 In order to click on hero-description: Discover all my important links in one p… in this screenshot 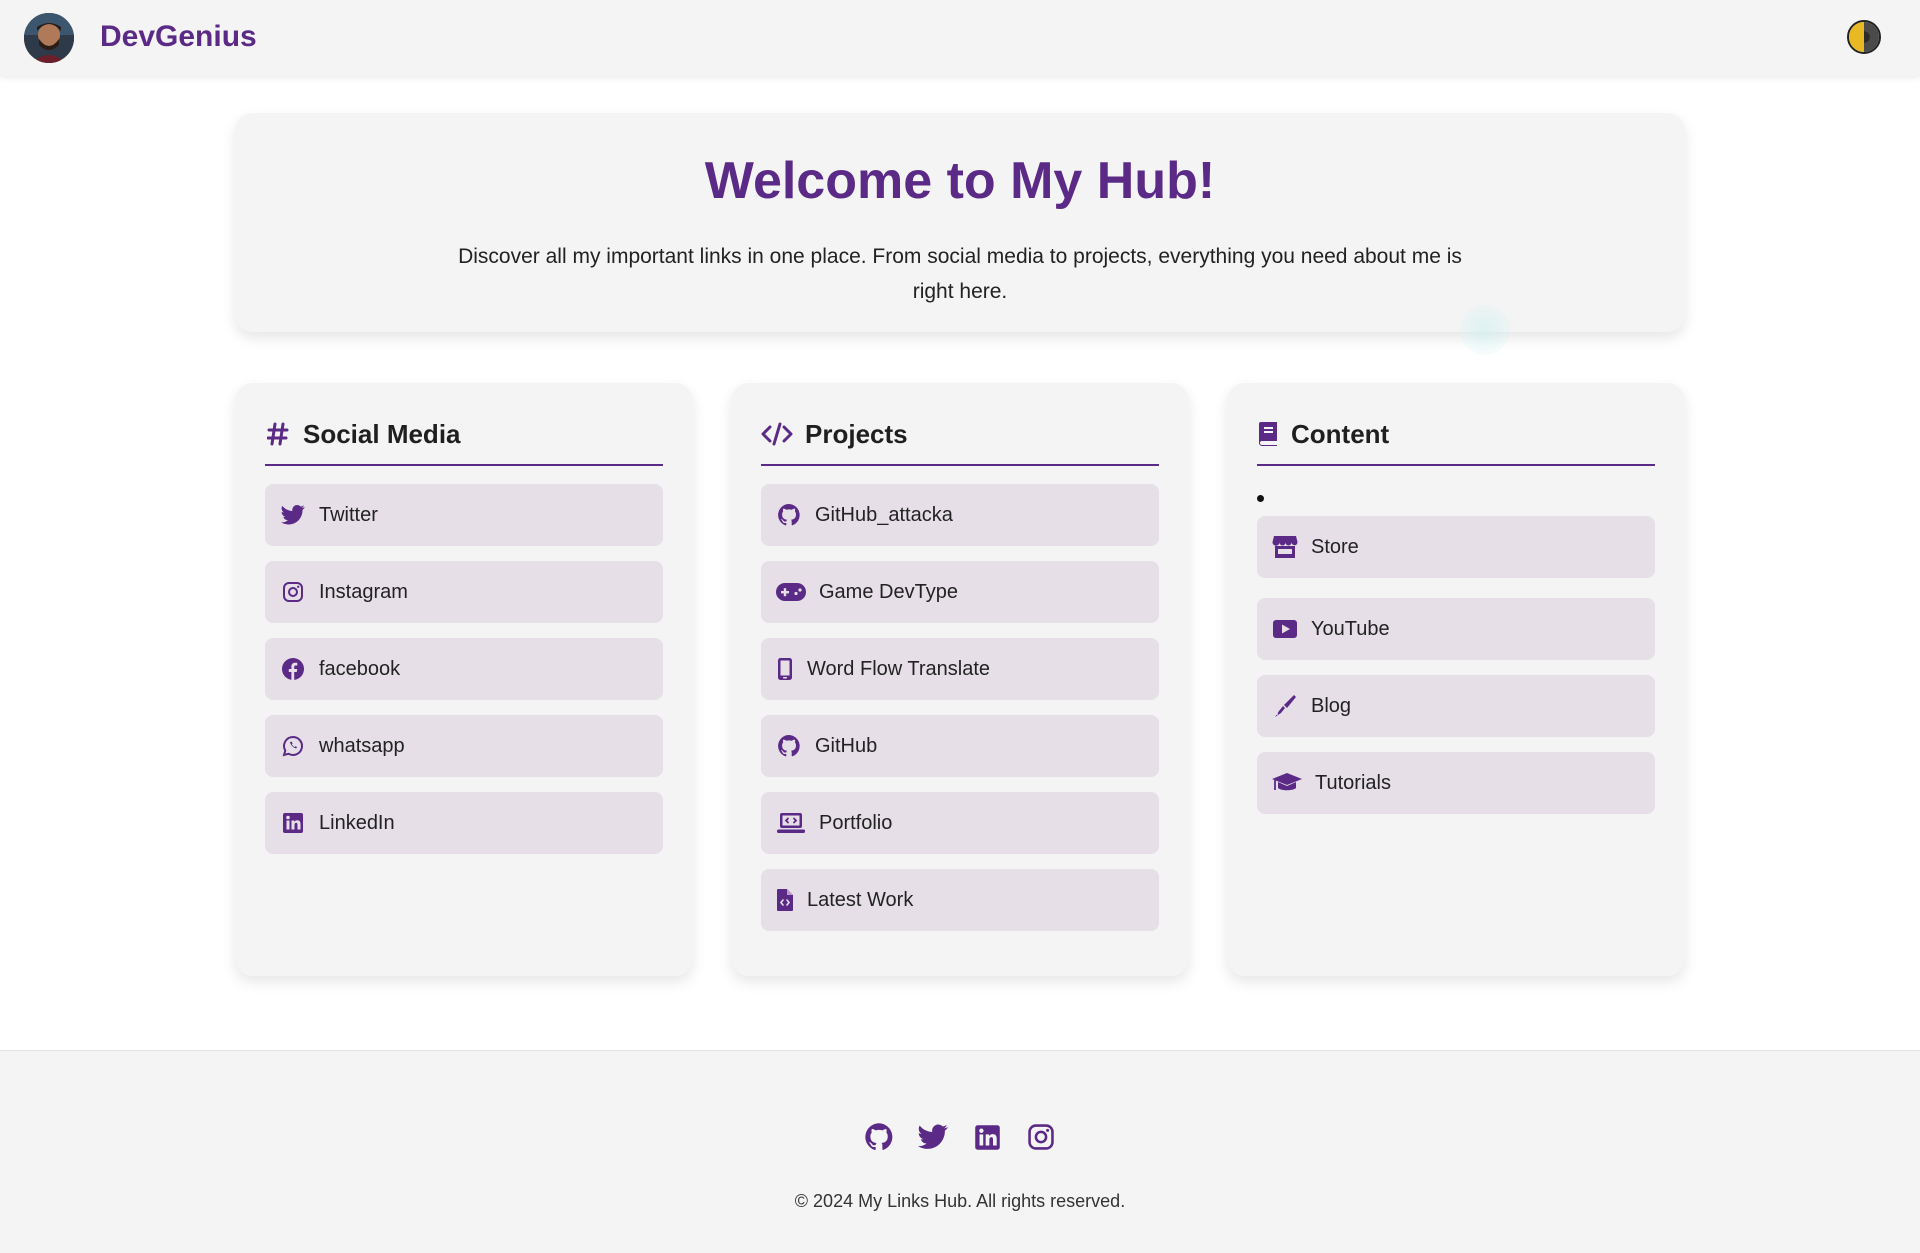, I will do `click(960, 274)`.